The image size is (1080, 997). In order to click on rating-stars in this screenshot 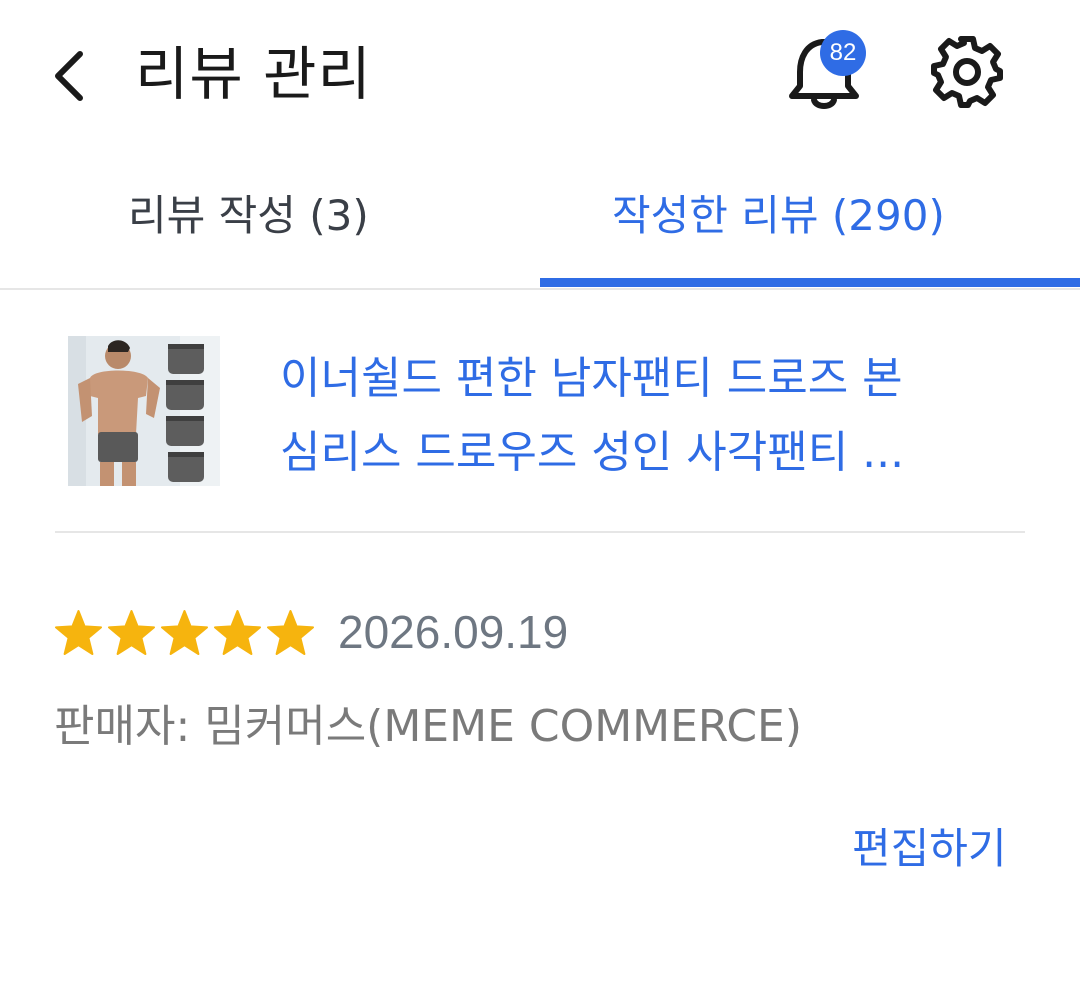, I will do `click(184, 633)`.